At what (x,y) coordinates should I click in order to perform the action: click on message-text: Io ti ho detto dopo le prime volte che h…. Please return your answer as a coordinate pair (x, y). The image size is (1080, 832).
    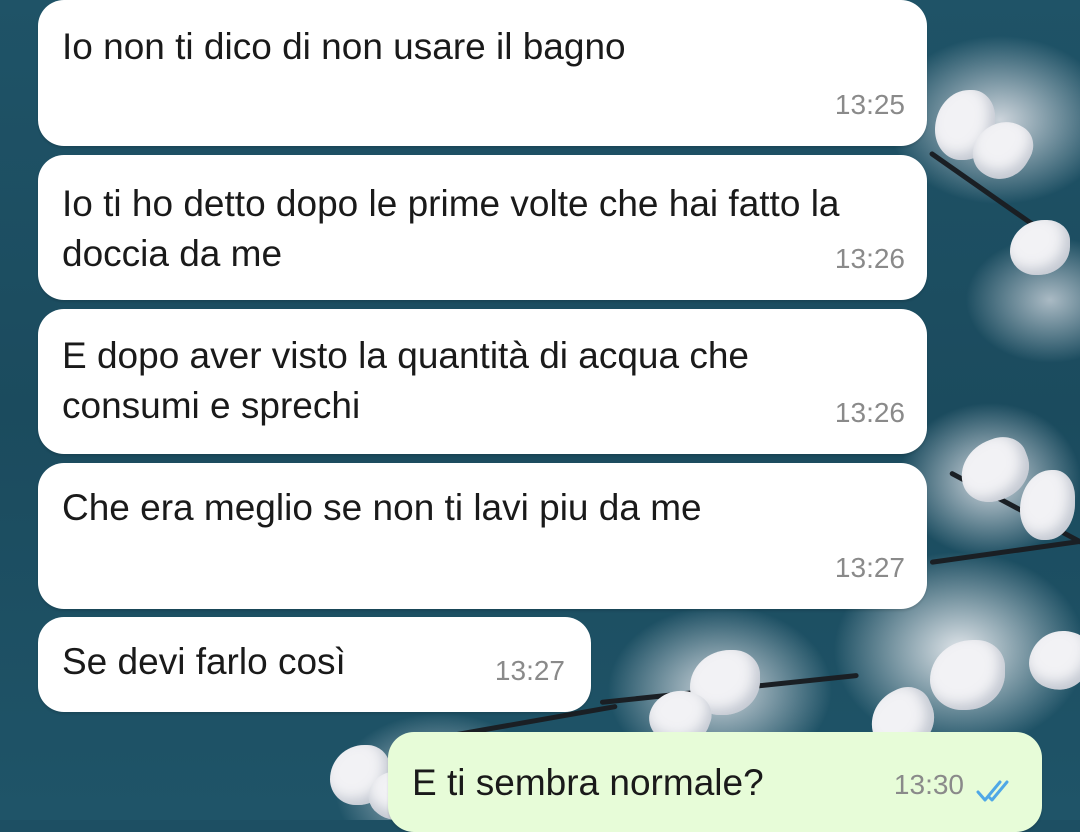
    Looking at the image, I should click on (451, 228).